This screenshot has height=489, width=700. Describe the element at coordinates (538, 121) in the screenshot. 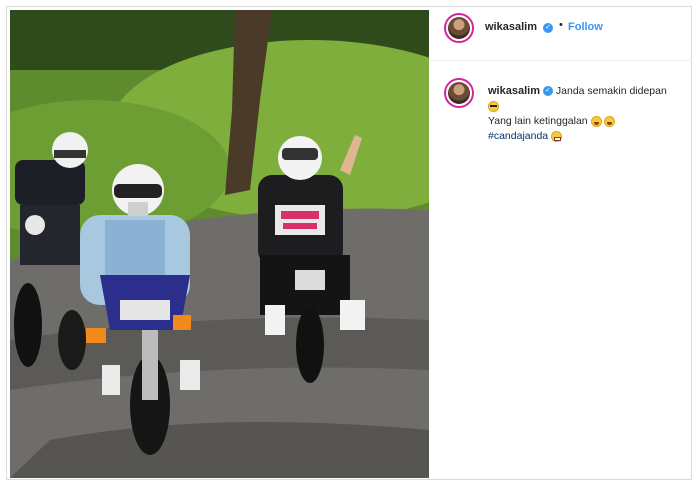

I see `caption-line-2: Yang lain ketinggalan` at that location.